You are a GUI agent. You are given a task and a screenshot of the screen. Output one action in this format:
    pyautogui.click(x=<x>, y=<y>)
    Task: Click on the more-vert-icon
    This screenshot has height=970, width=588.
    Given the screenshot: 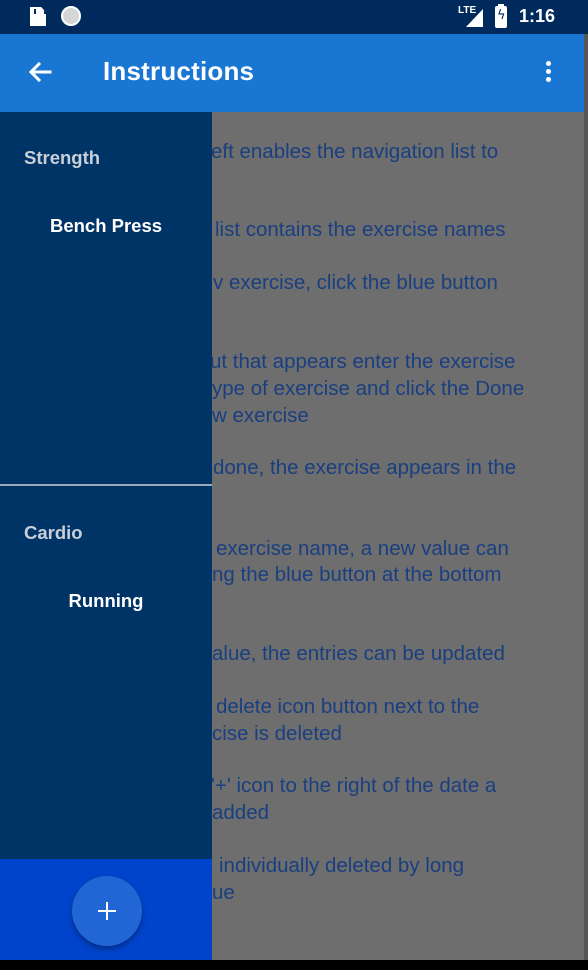 What is the action you would take?
    pyautogui.click(x=548, y=73)
    